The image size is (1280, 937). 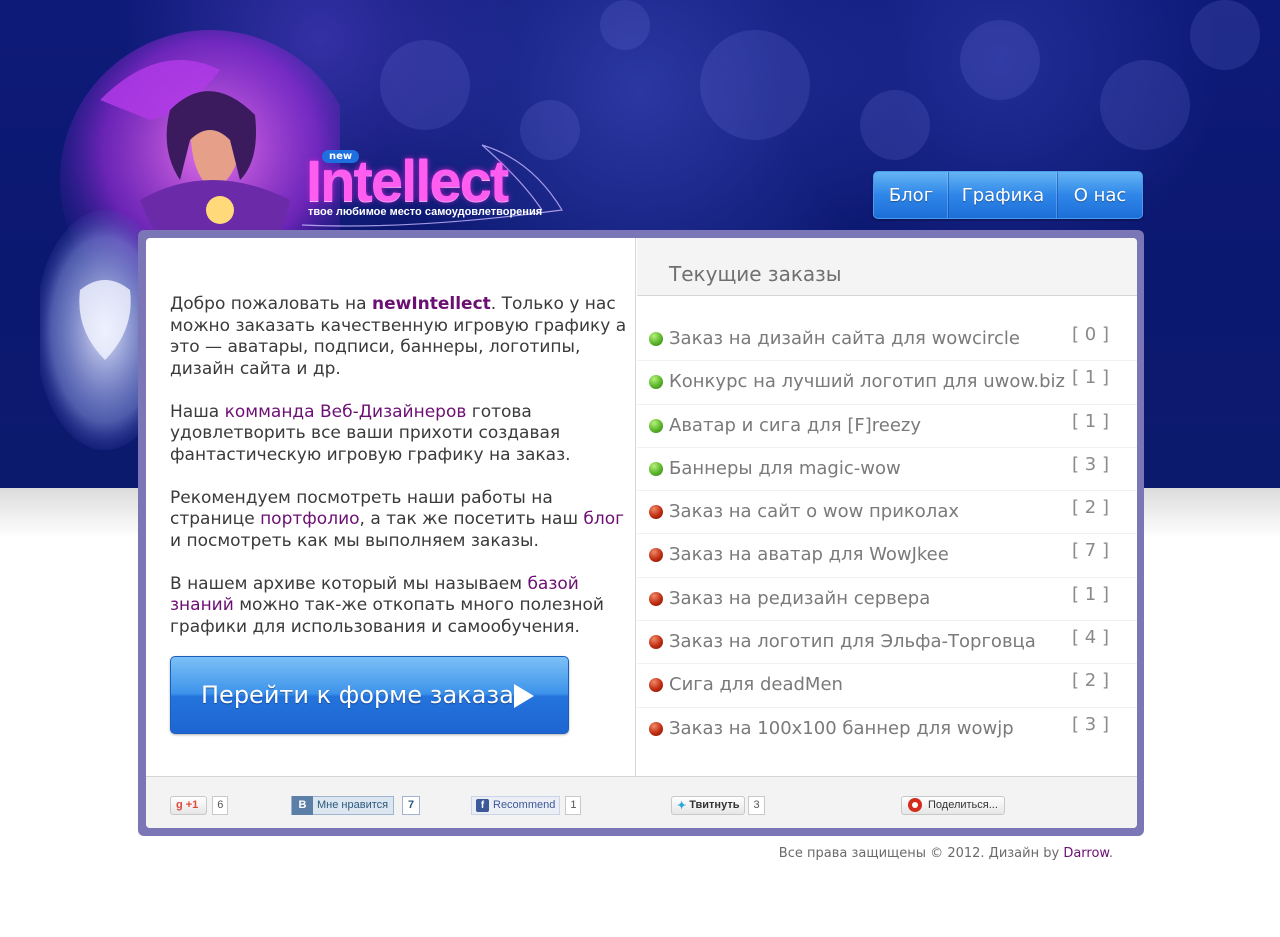 I want to click on vk-widget: B Мне нравится 7, so click(x=356, y=805).